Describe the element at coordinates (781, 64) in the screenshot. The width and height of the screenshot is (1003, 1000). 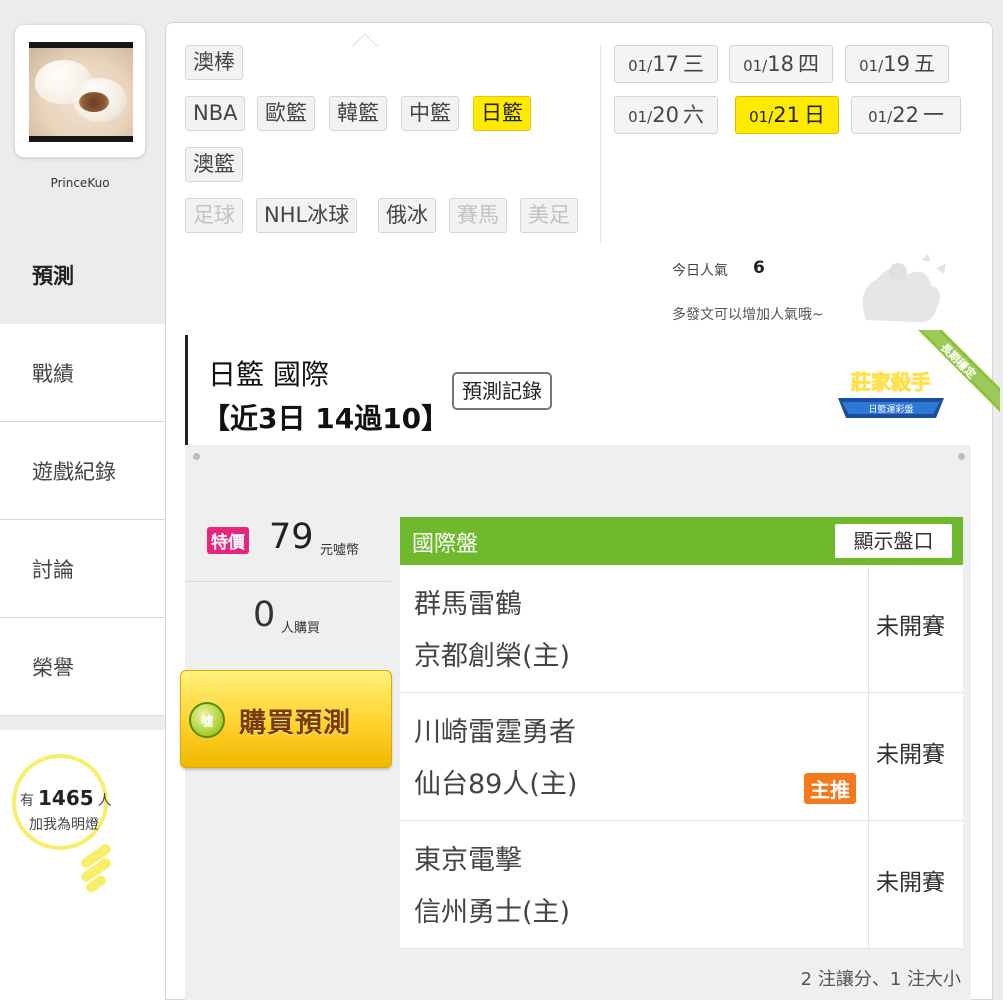
I see `date-0118: 01/18 四` at that location.